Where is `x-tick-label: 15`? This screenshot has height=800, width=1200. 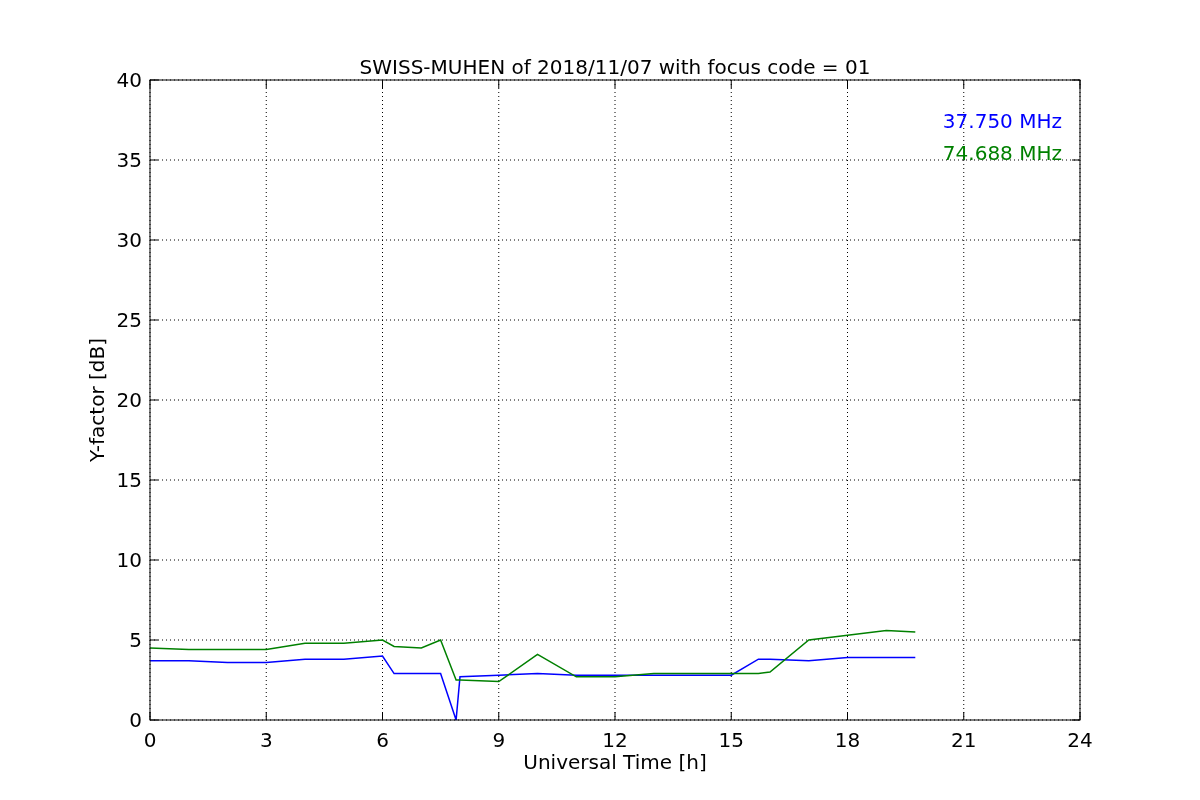 x-tick-label: 15 is located at coordinates (731, 740).